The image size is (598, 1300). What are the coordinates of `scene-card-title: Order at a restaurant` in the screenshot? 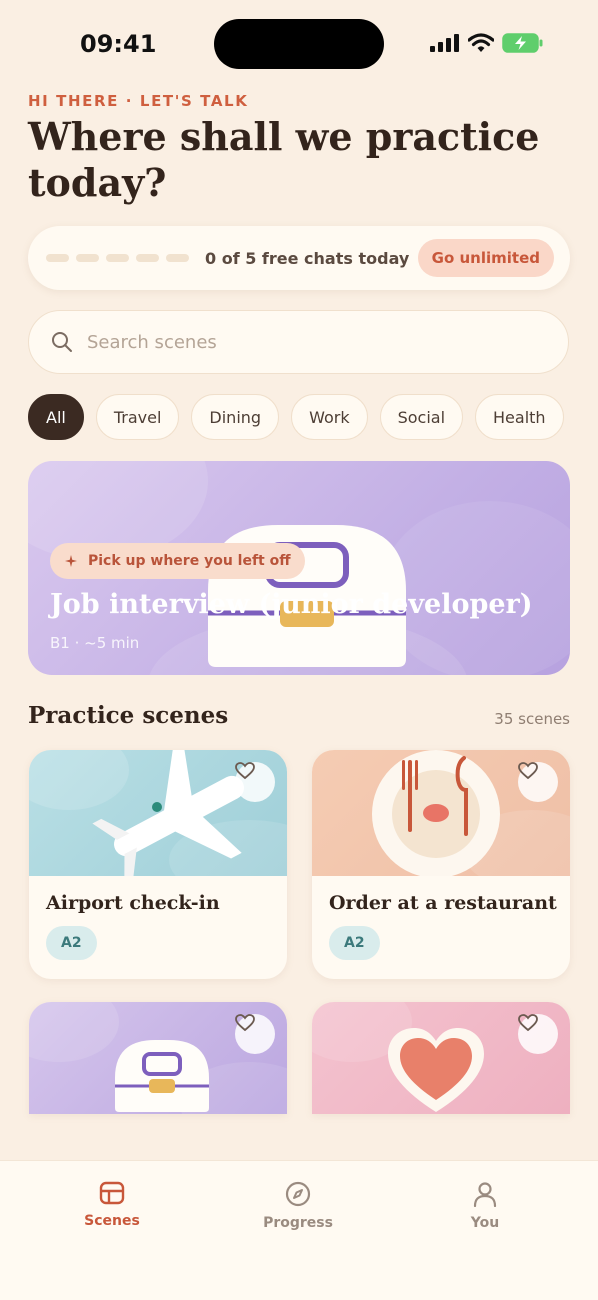 It's located at (443, 903).